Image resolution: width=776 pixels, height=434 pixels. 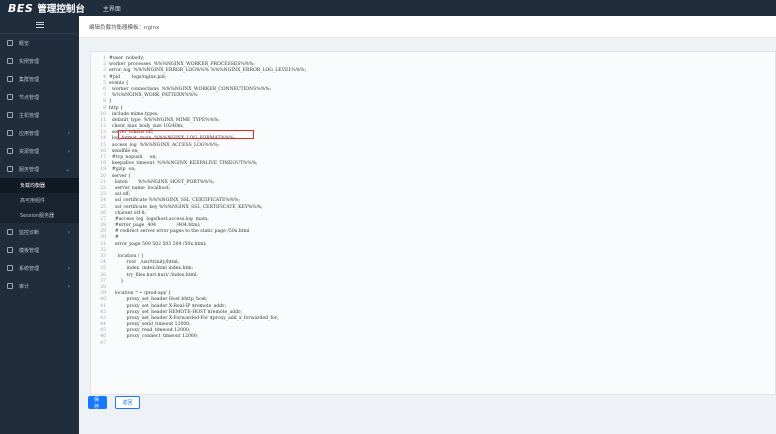 What do you see at coordinates (114, 403) in the screenshot?
I see `action-buttons: 保存 返回` at bounding box center [114, 403].